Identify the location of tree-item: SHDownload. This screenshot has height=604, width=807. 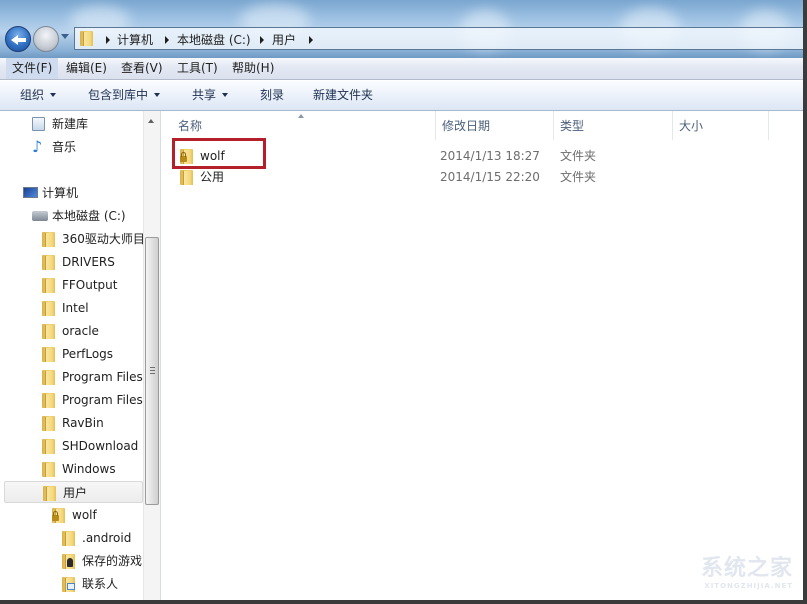
(91, 446).